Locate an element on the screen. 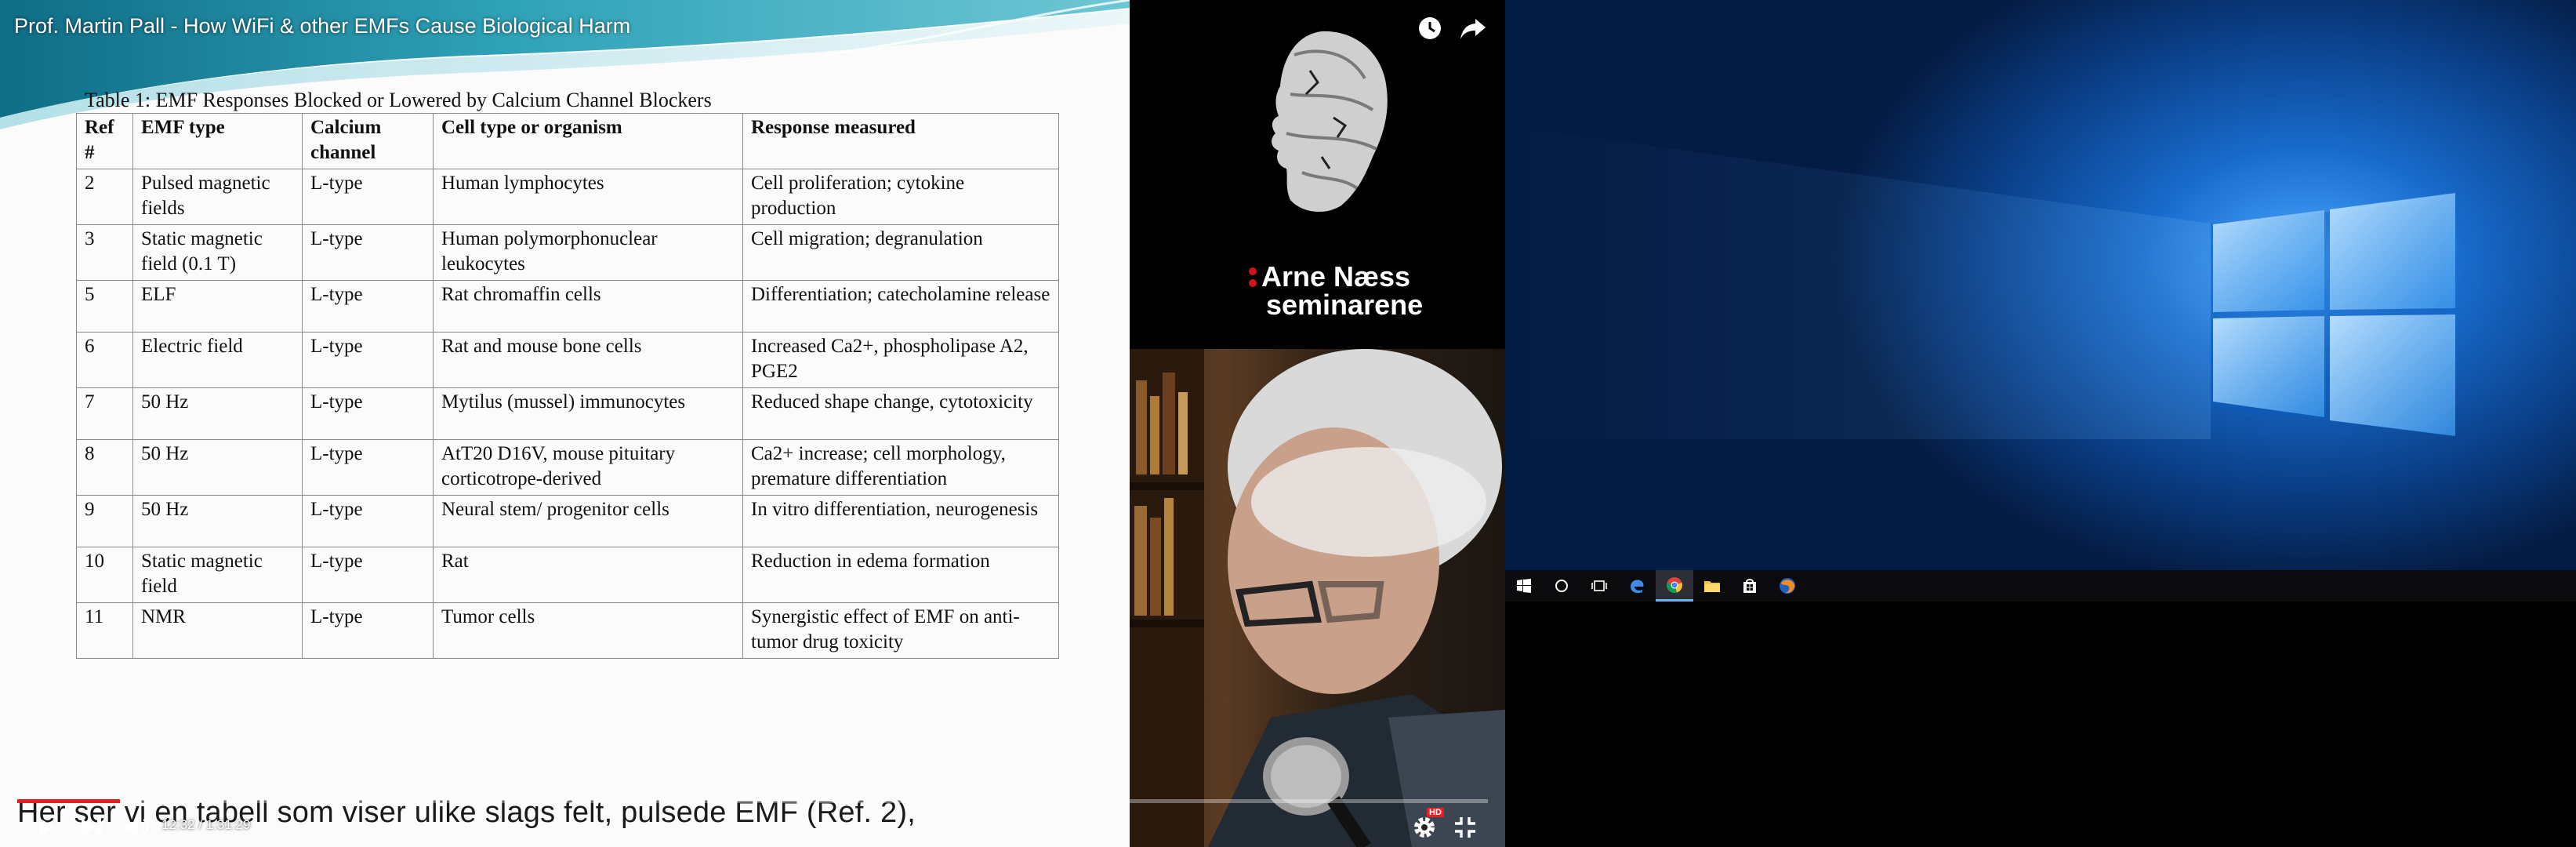 Image resolution: width=2576 pixels, height=847 pixels. table-cell: ELF is located at coordinates (218, 306).